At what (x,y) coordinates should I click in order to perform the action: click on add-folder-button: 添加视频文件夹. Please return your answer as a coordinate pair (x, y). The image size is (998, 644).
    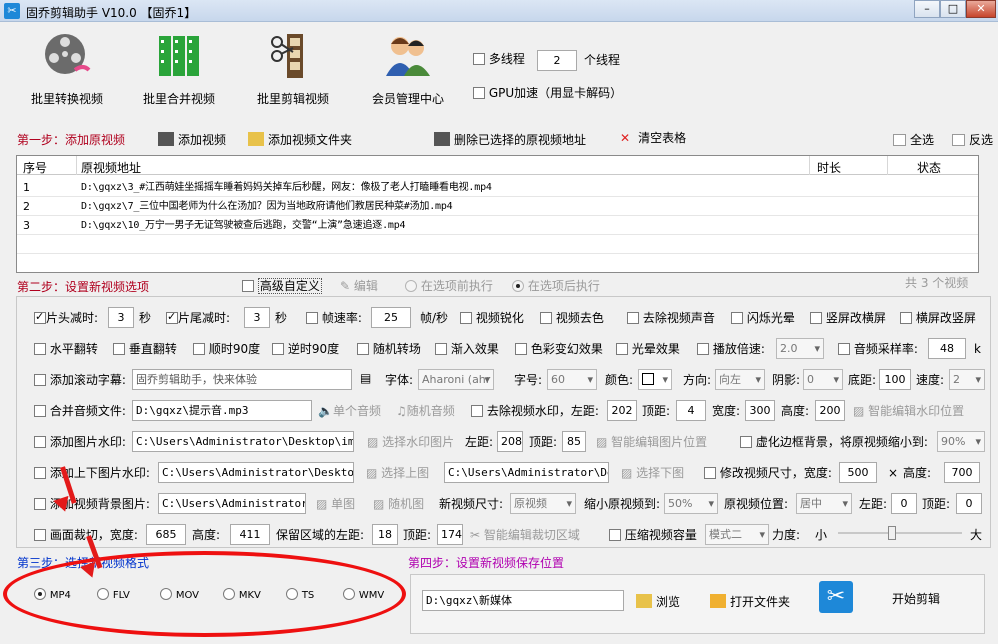
    Looking at the image, I should click on (300, 139).